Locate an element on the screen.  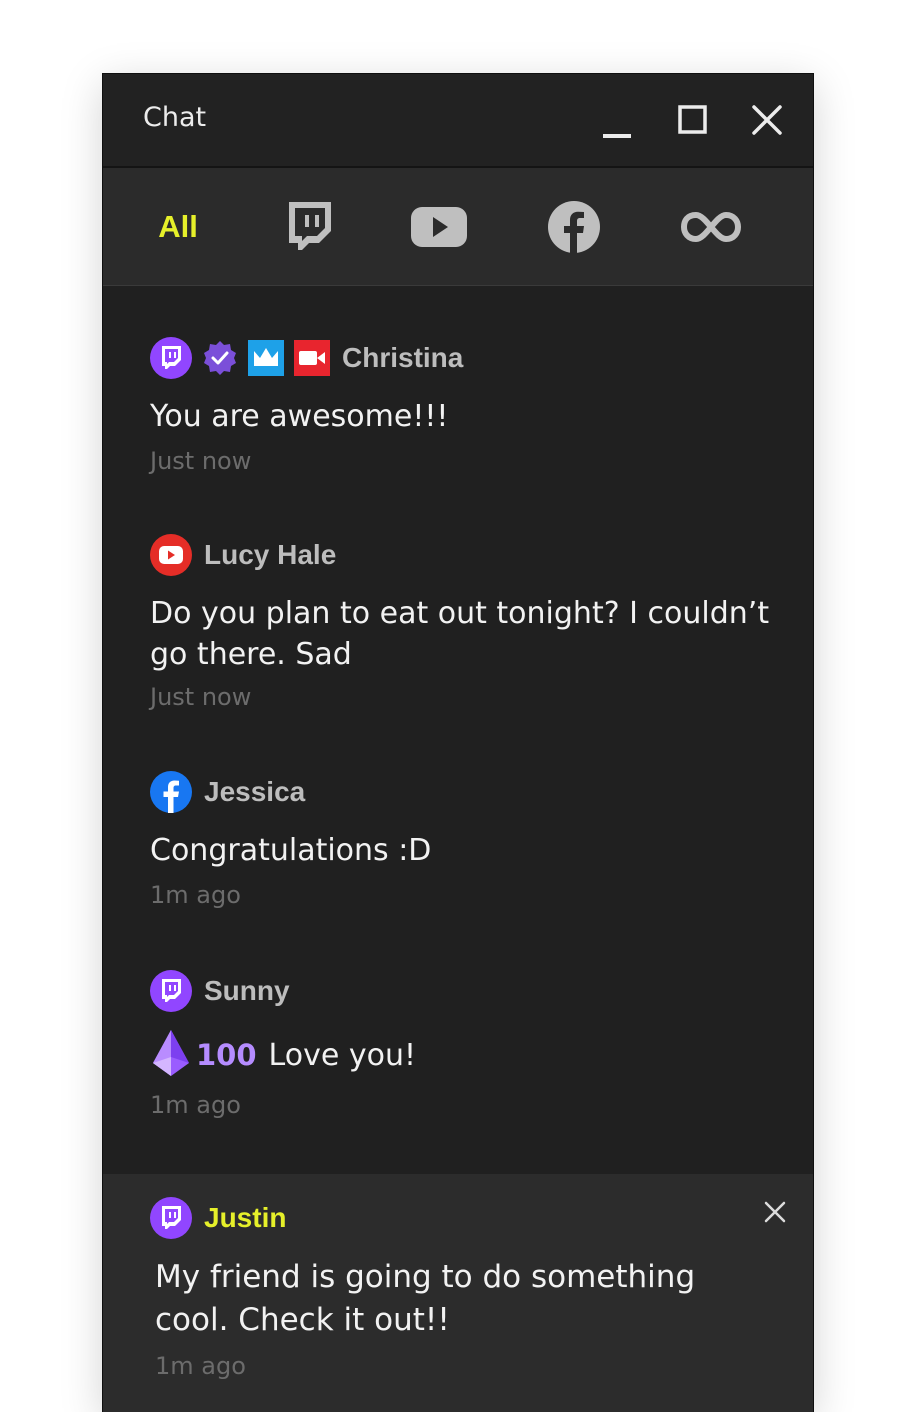
username: Justin is located at coordinates (245, 1218).